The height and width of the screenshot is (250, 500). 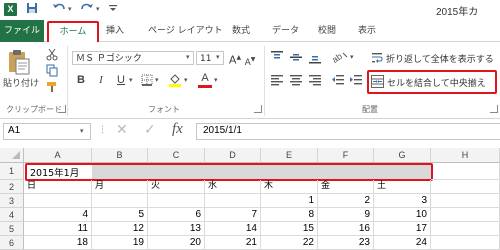 I want to click on top-align-icon, so click(x=277, y=57).